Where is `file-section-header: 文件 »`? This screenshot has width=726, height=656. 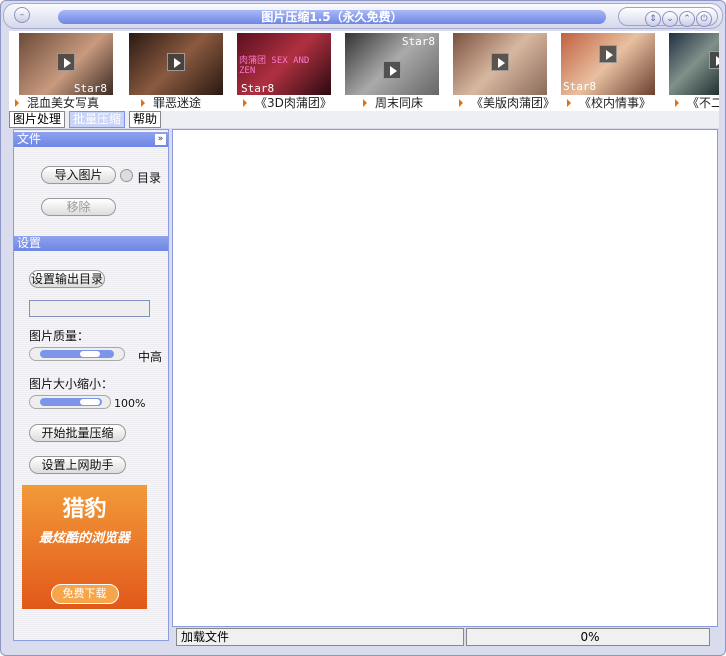 file-section-header: 文件 » is located at coordinates (91, 139).